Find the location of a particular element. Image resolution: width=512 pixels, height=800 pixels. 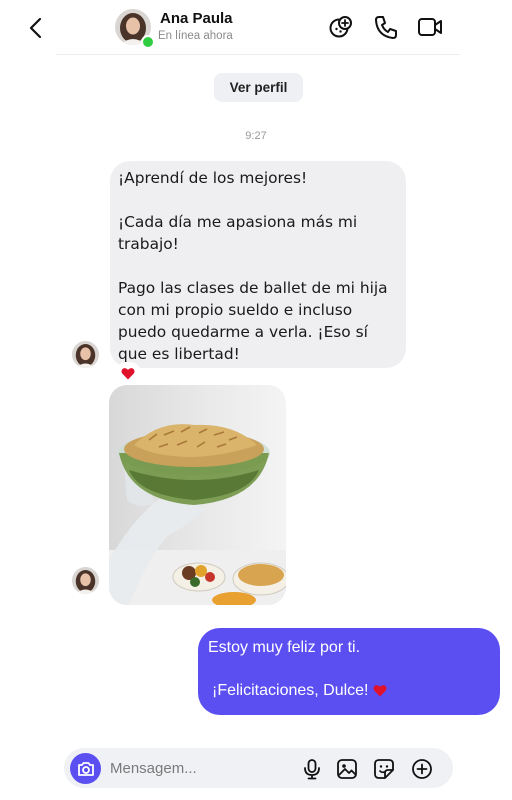

message-line: Estoy muy feliz por ti. is located at coordinates (284, 647).